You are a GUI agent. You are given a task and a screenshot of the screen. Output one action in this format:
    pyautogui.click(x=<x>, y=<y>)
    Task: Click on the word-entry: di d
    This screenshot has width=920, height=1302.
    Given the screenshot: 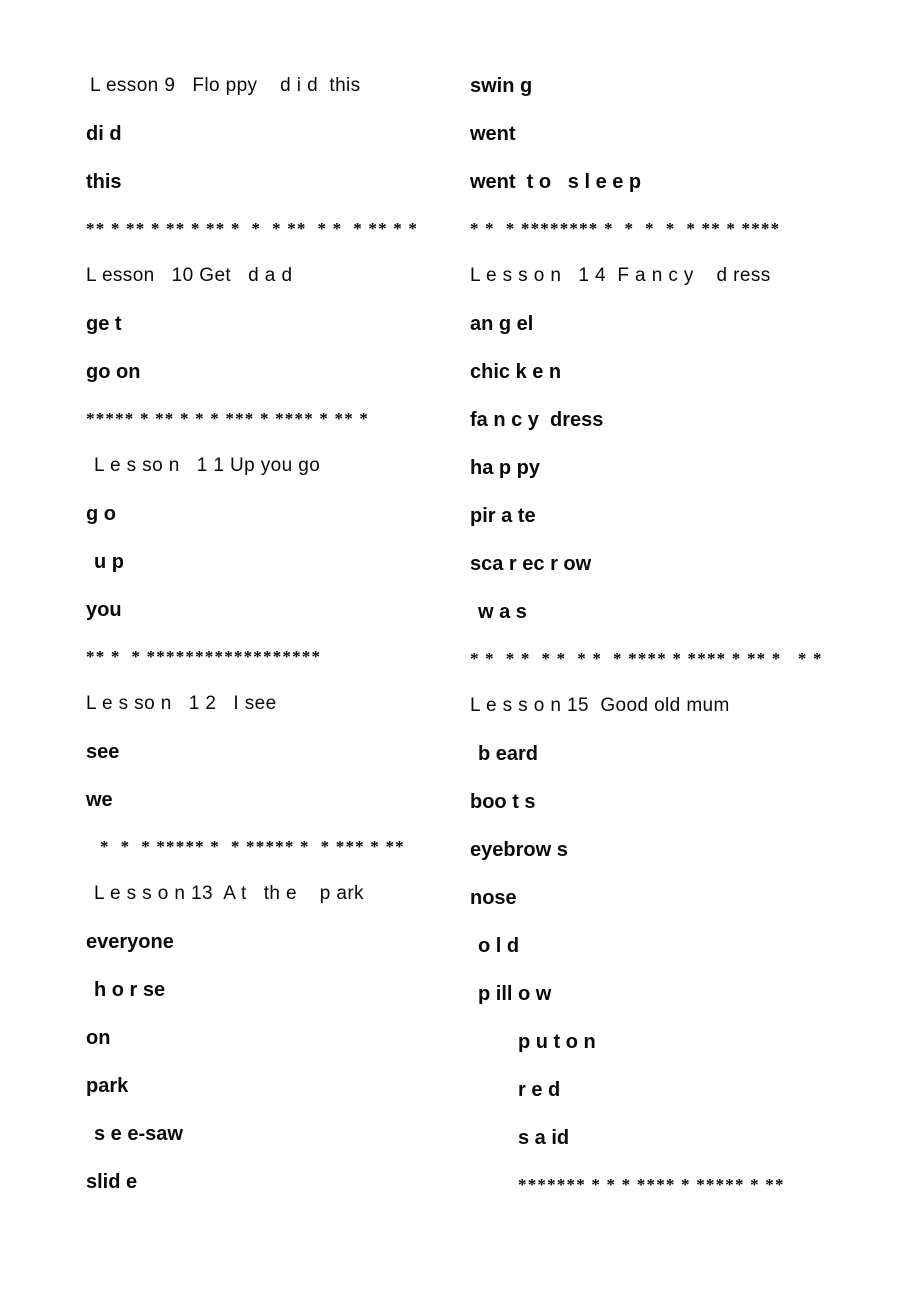 What is the action you would take?
    pyautogui.click(x=104, y=134)
    